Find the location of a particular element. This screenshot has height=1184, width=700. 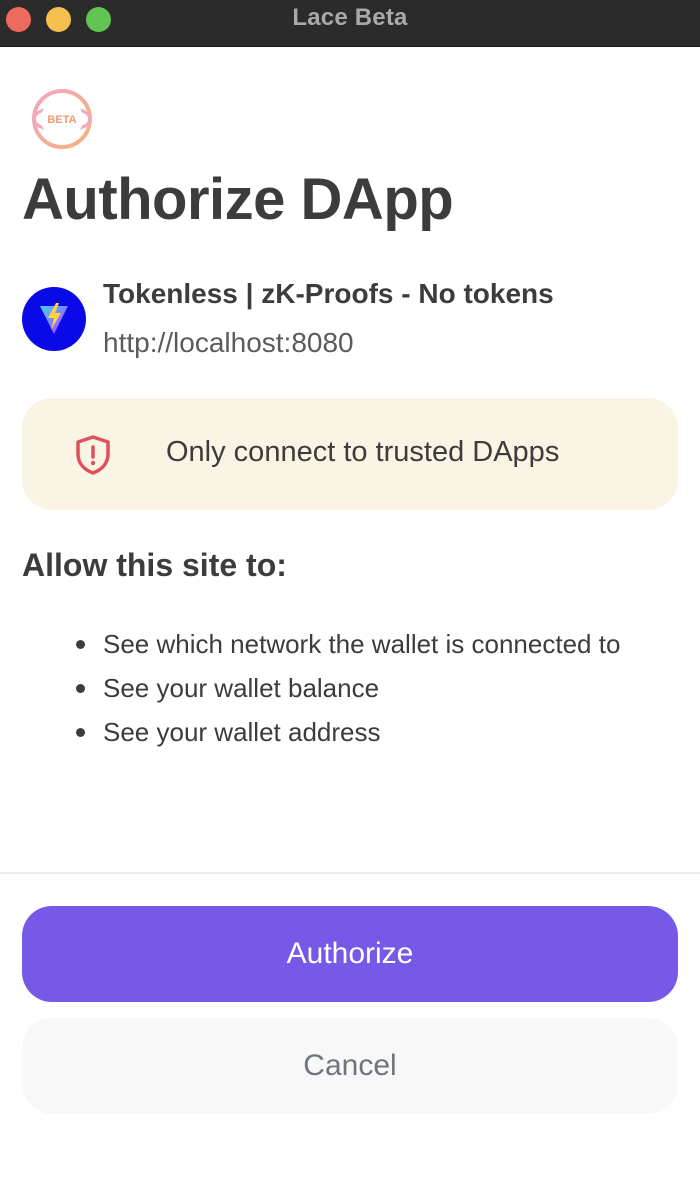

permission-item: See your wallet balance is located at coordinates (342, 688).